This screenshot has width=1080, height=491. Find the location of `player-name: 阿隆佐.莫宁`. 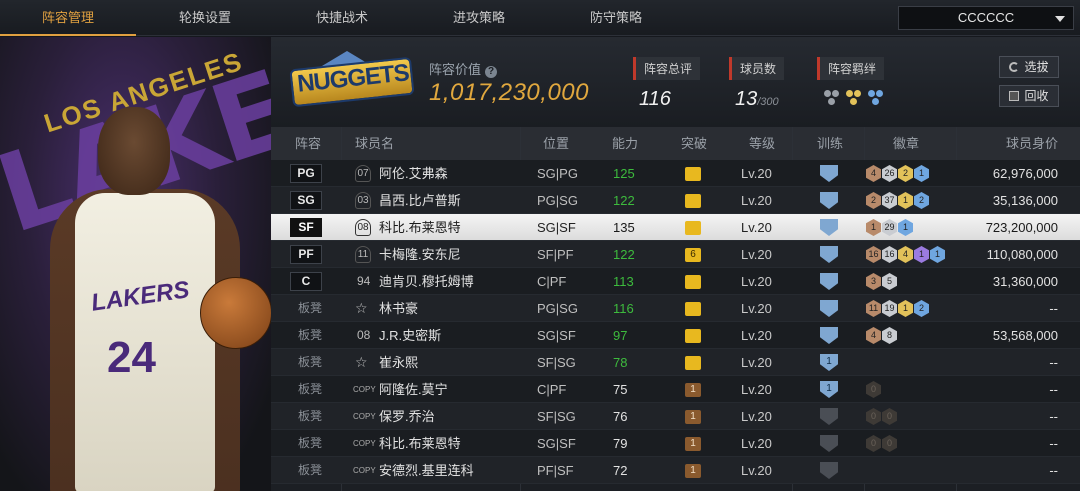

player-name: 阿隆佐.莫宁 is located at coordinates (413, 389).